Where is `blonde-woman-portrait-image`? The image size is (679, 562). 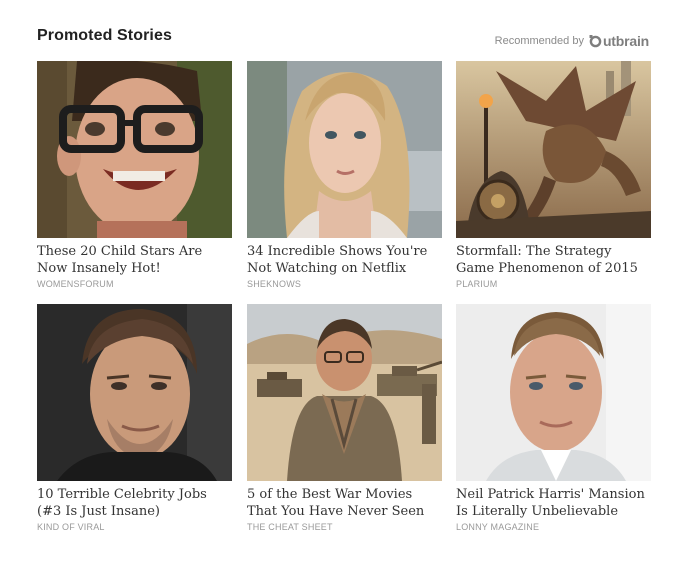
blonde-woman-portrait-image is located at coordinates (344, 149).